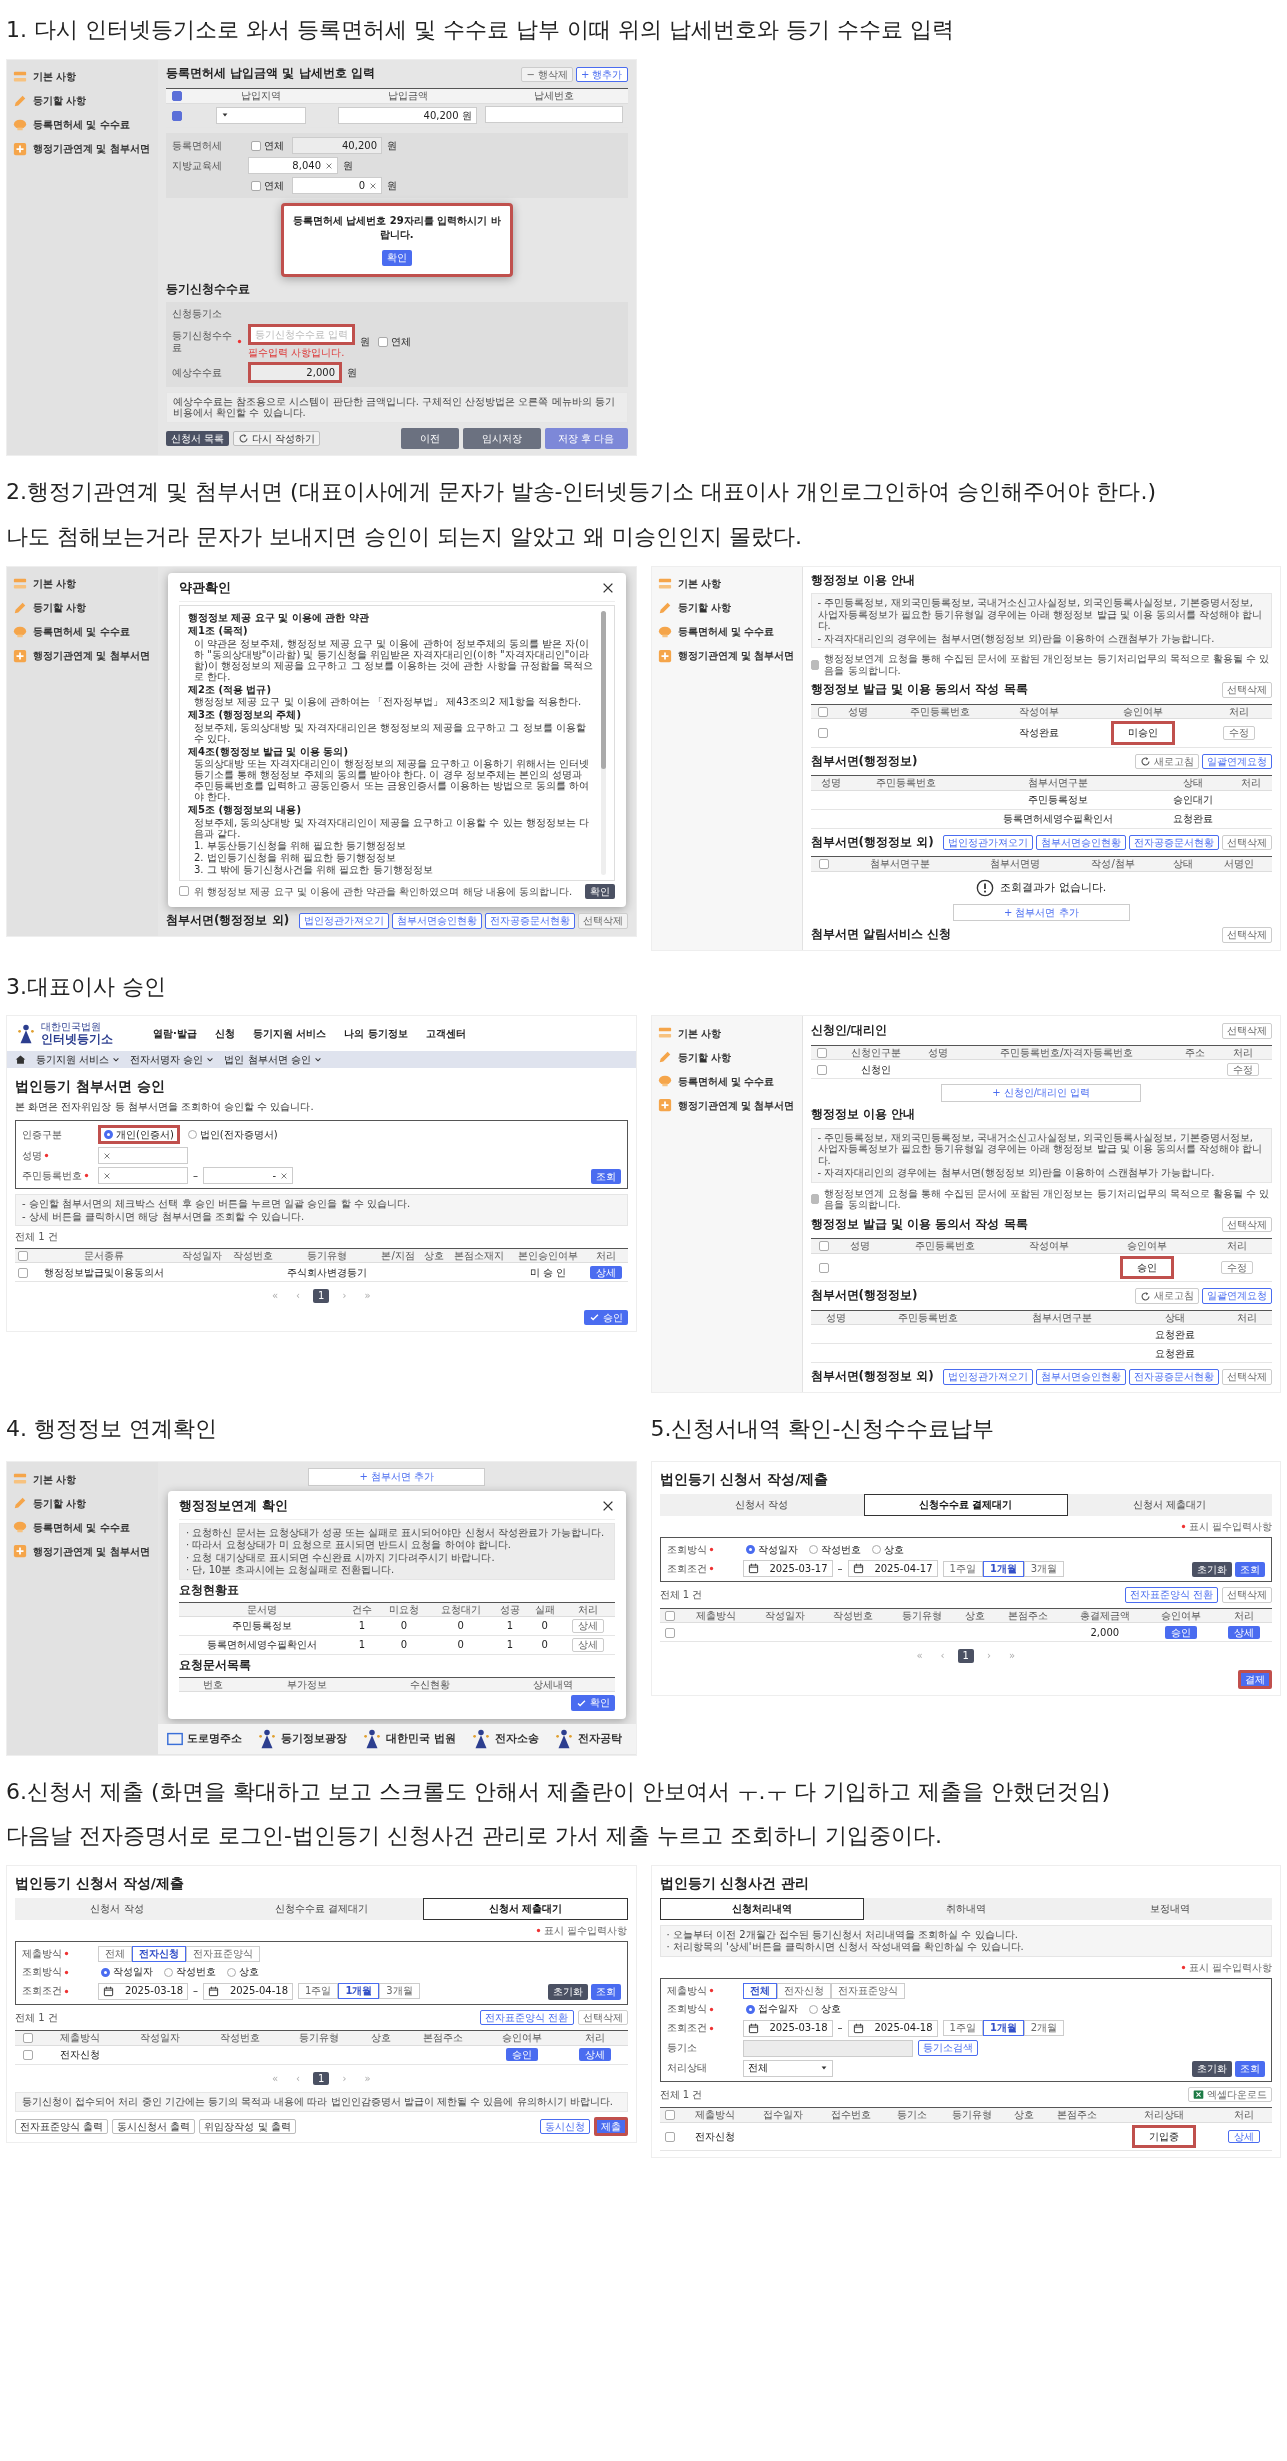 The width and height of the screenshot is (1287, 2461). Describe the element at coordinates (726, 1105) in the screenshot. I see `sidebar-item: 행정기관연계 및 첨부서면` at that location.